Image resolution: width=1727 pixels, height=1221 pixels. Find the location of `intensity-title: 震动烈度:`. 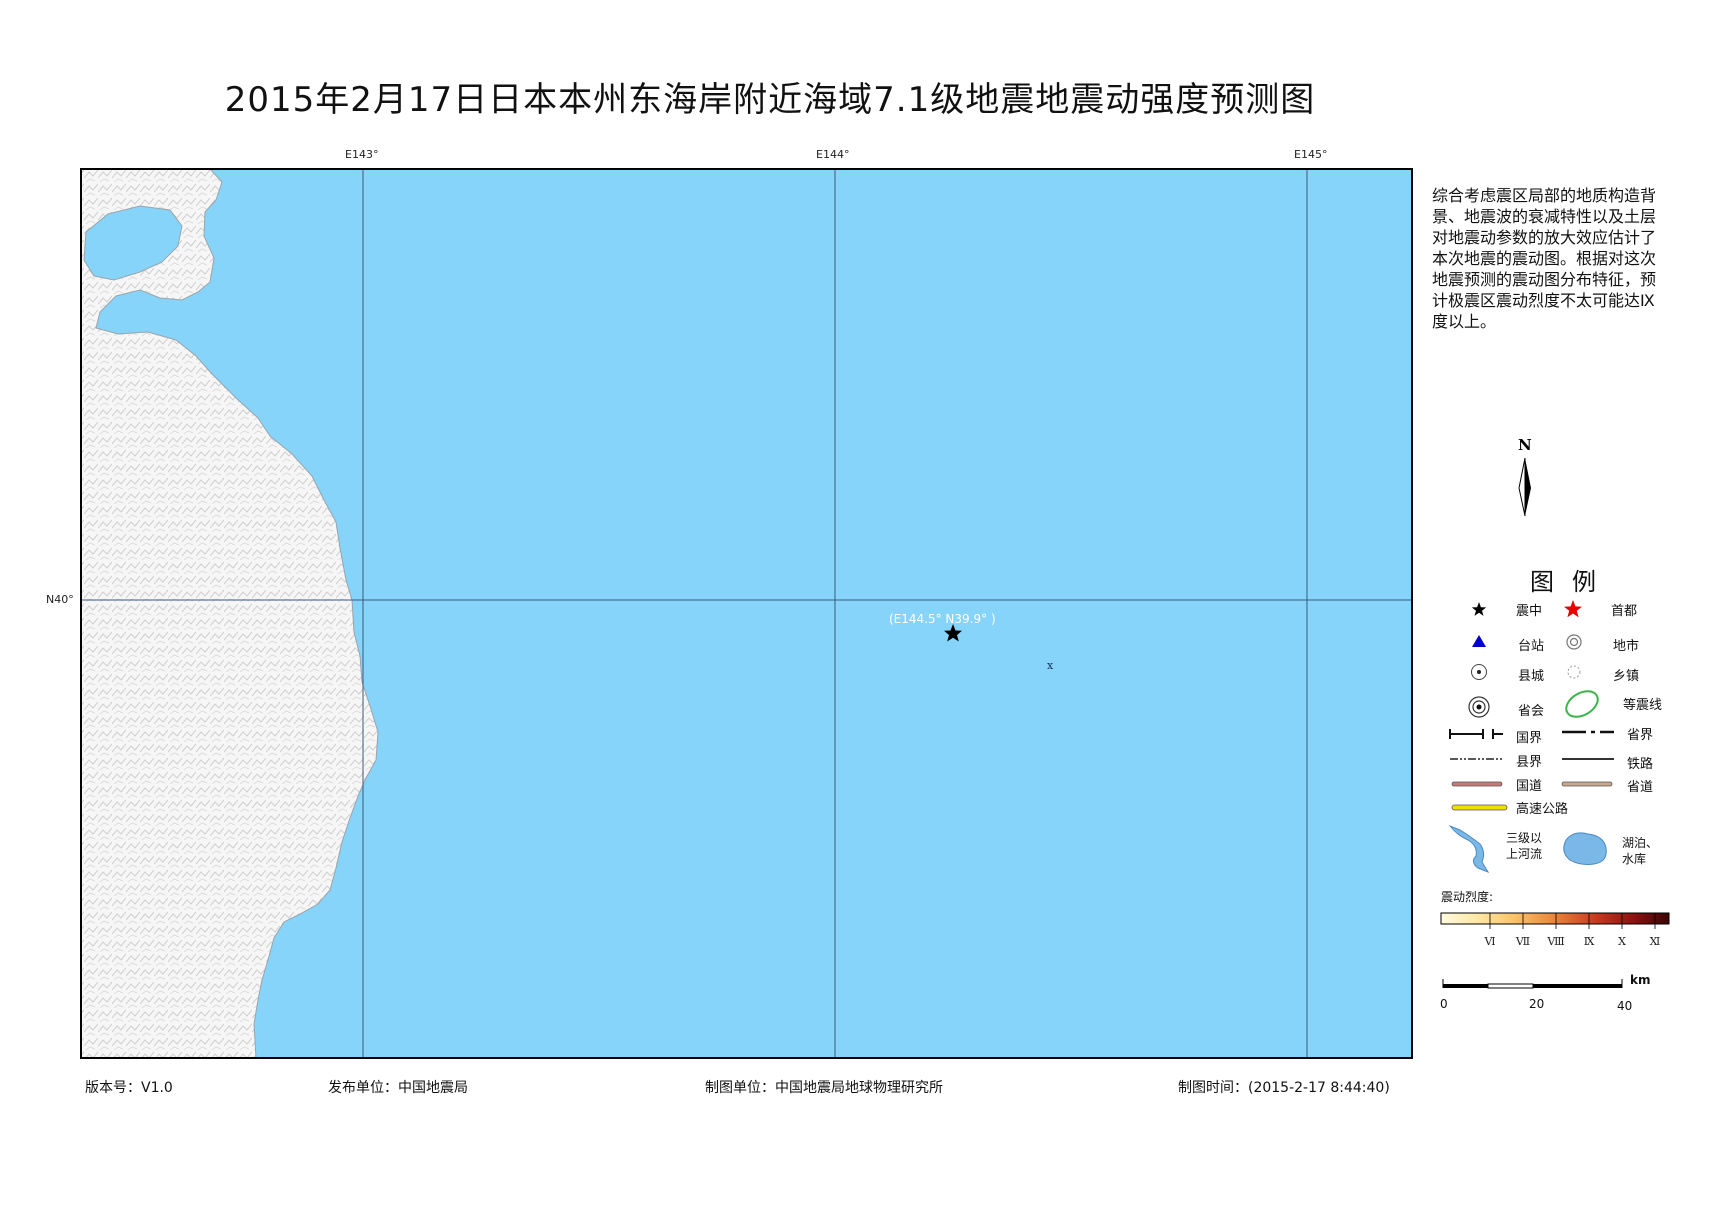

intensity-title: 震动烈度: is located at coordinates (1467, 897).